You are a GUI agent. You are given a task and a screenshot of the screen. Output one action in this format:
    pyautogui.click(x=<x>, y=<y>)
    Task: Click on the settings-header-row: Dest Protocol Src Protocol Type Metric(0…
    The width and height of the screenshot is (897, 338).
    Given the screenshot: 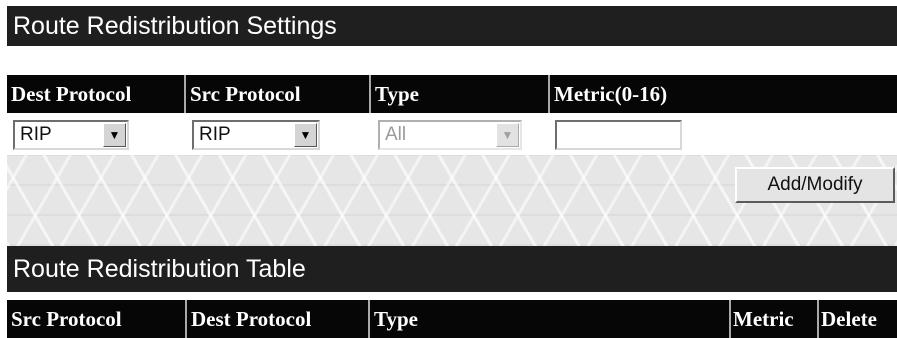 What is the action you would take?
    pyautogui.click(x=452, y=94)
    